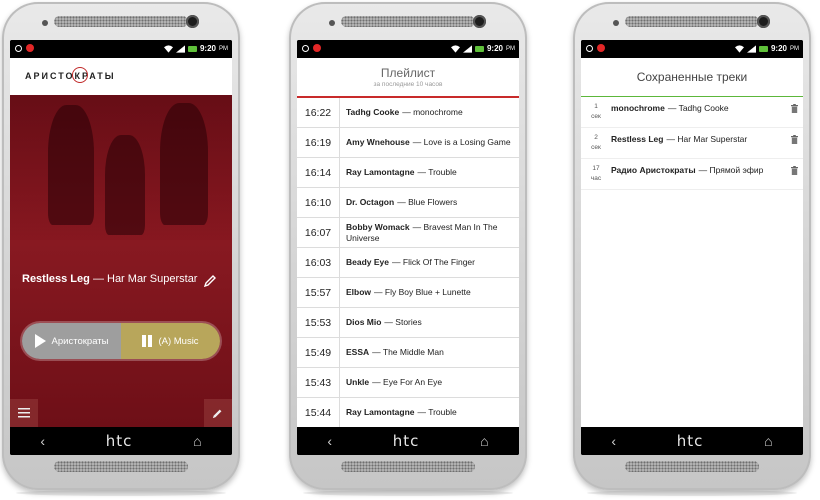 This screenshot has width=820, height=500. Describe the element at coordinates (712, 139) in the screenshot. I see `saved-title: Har Mar Superstar` at that location.